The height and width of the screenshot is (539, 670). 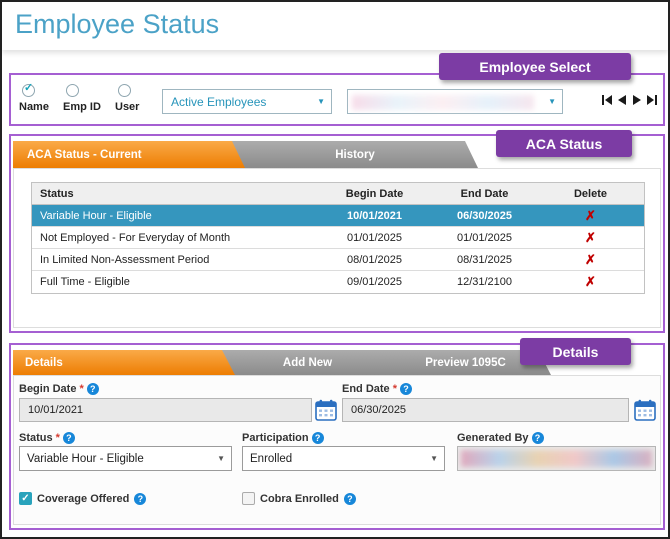 I want to click on cobra-enrolled-checkbox, so click(x=248, y=498).